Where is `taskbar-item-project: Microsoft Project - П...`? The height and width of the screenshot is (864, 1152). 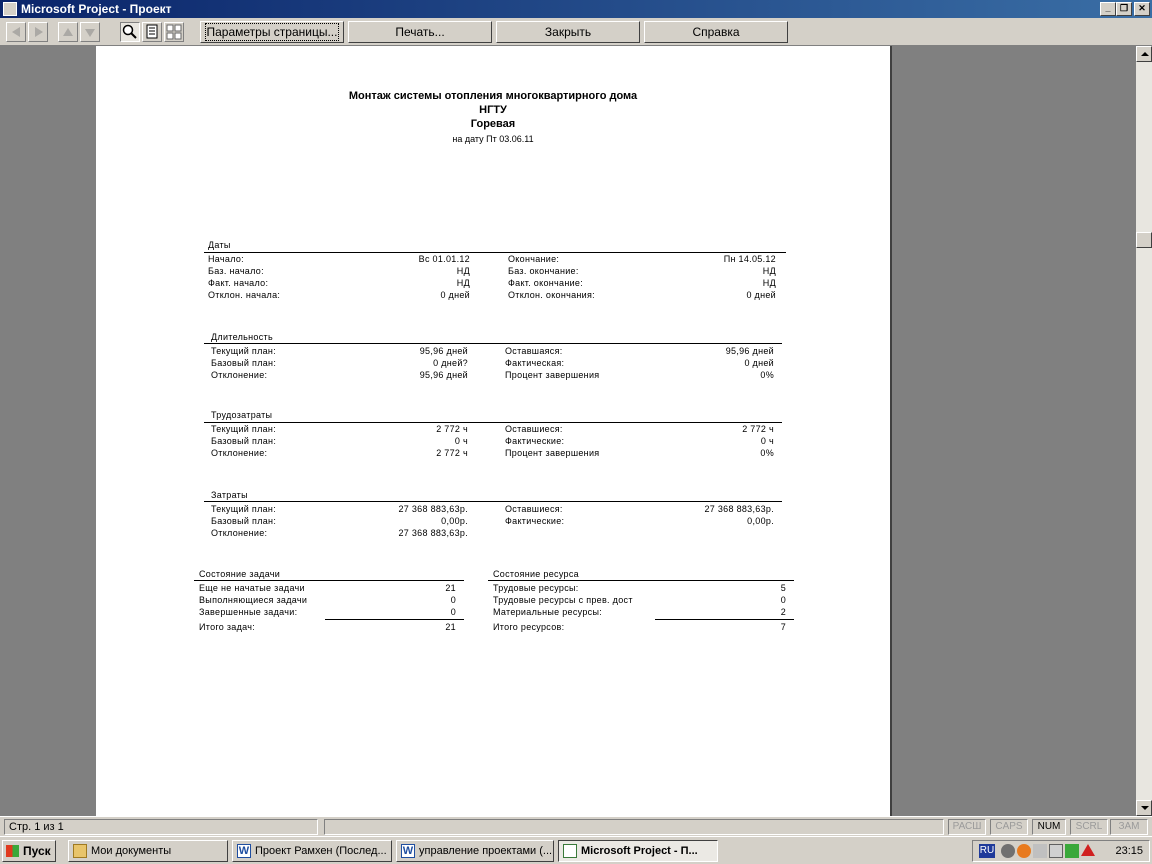 taskbar-item-project: Microsoft Project - П... is located at coordinates (638, 851).